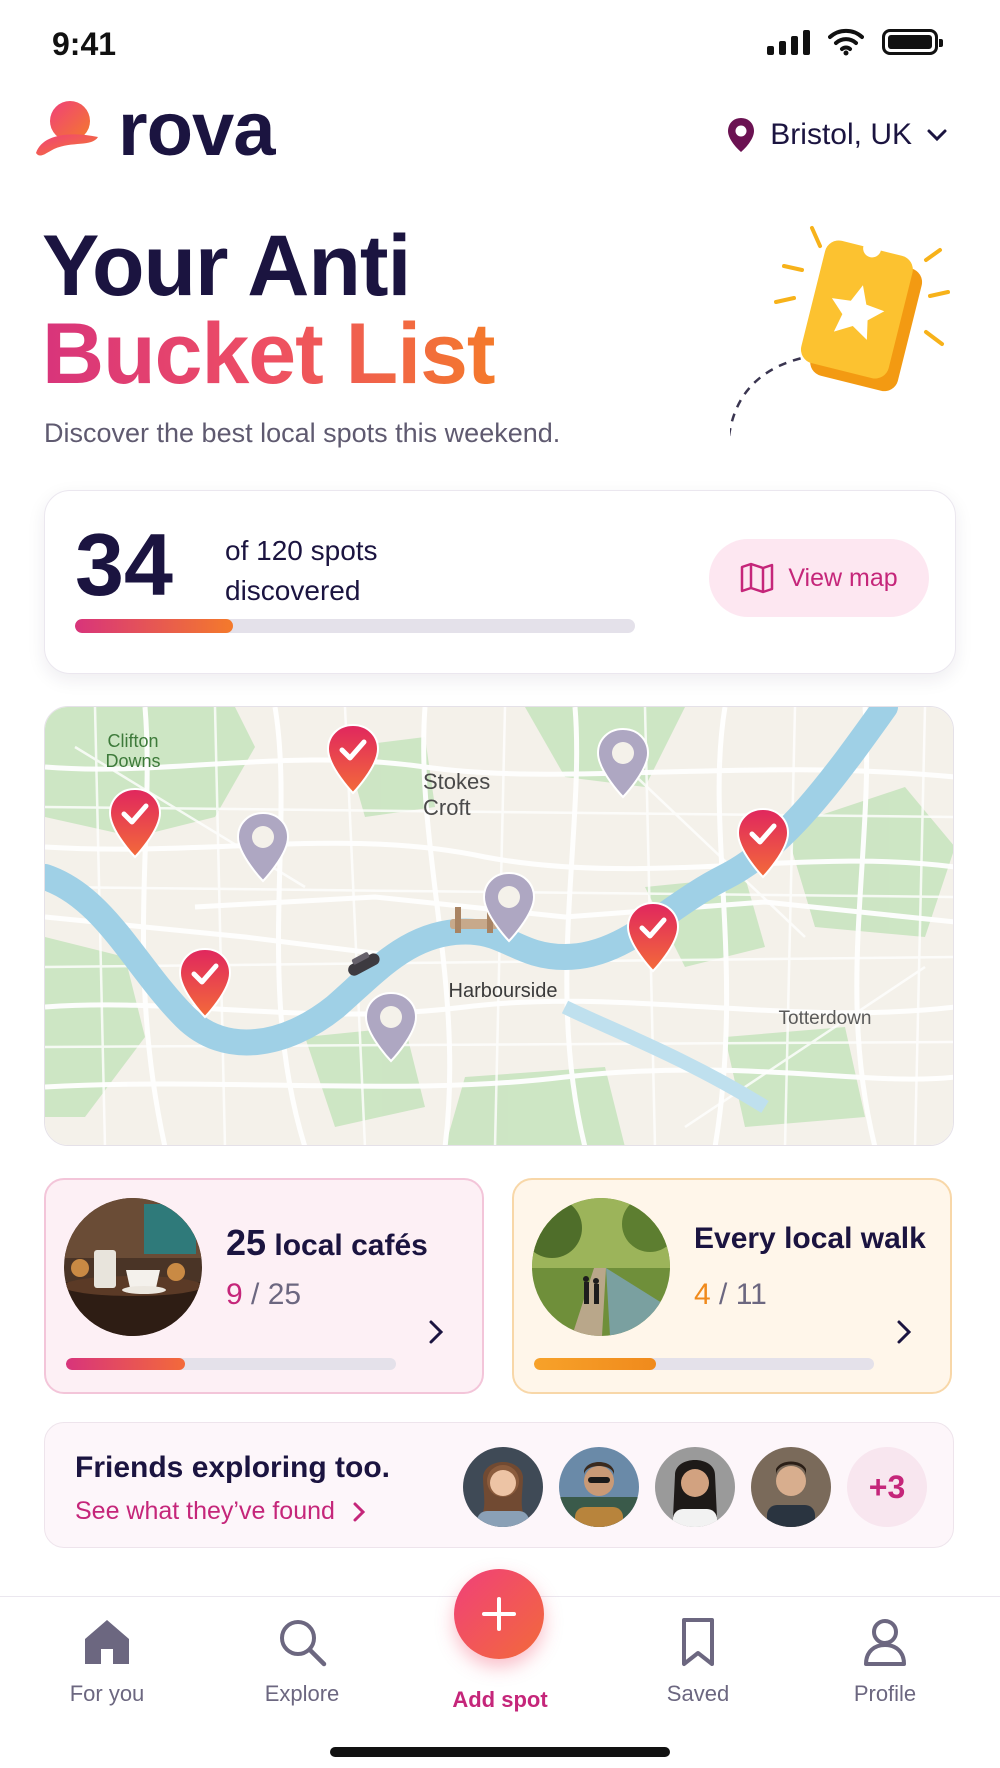  I want to click on discovery-progress-fill, so click(154, 626).